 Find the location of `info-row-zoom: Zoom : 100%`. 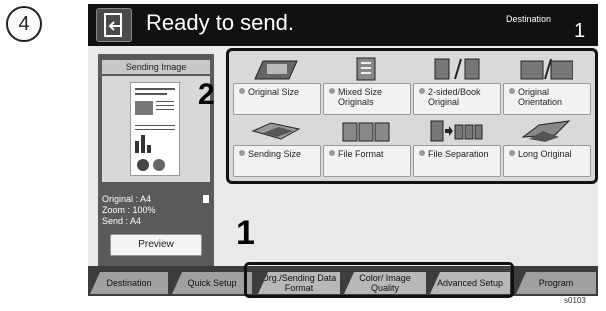

info-row-zoom: Zoom : 100% is located at coordinates (129, 210).